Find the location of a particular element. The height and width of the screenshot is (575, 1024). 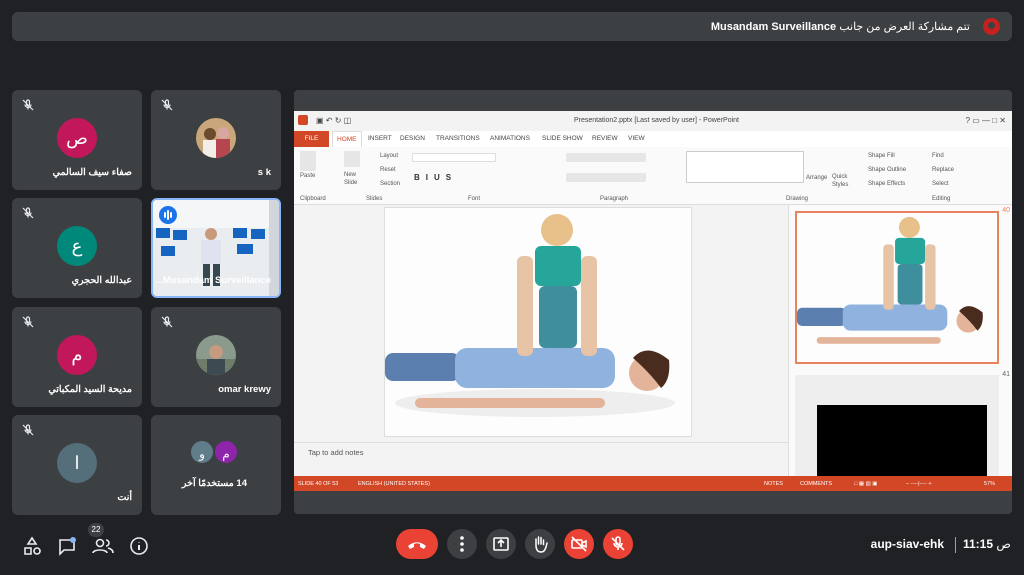

camera-toggle-button is located at coordinates (579, 544).